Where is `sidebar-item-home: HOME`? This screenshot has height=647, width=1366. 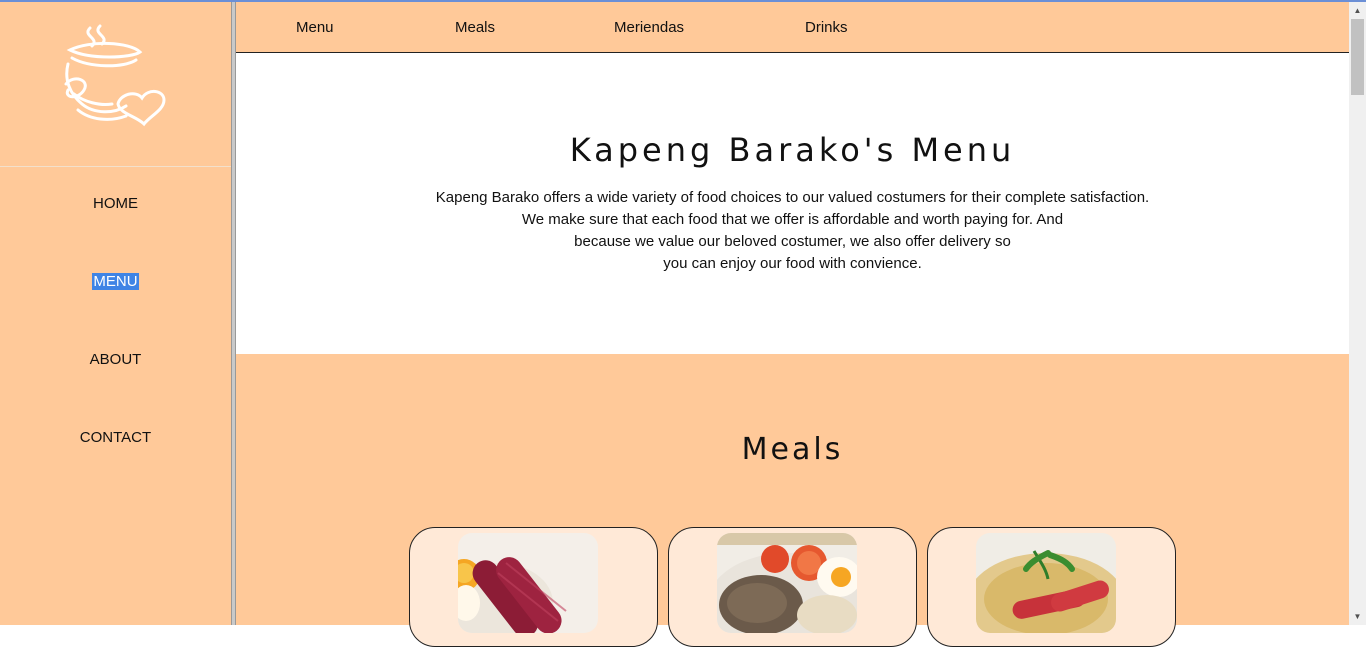
sidebar-item-home: HOME is located at coordinates (115, 203).